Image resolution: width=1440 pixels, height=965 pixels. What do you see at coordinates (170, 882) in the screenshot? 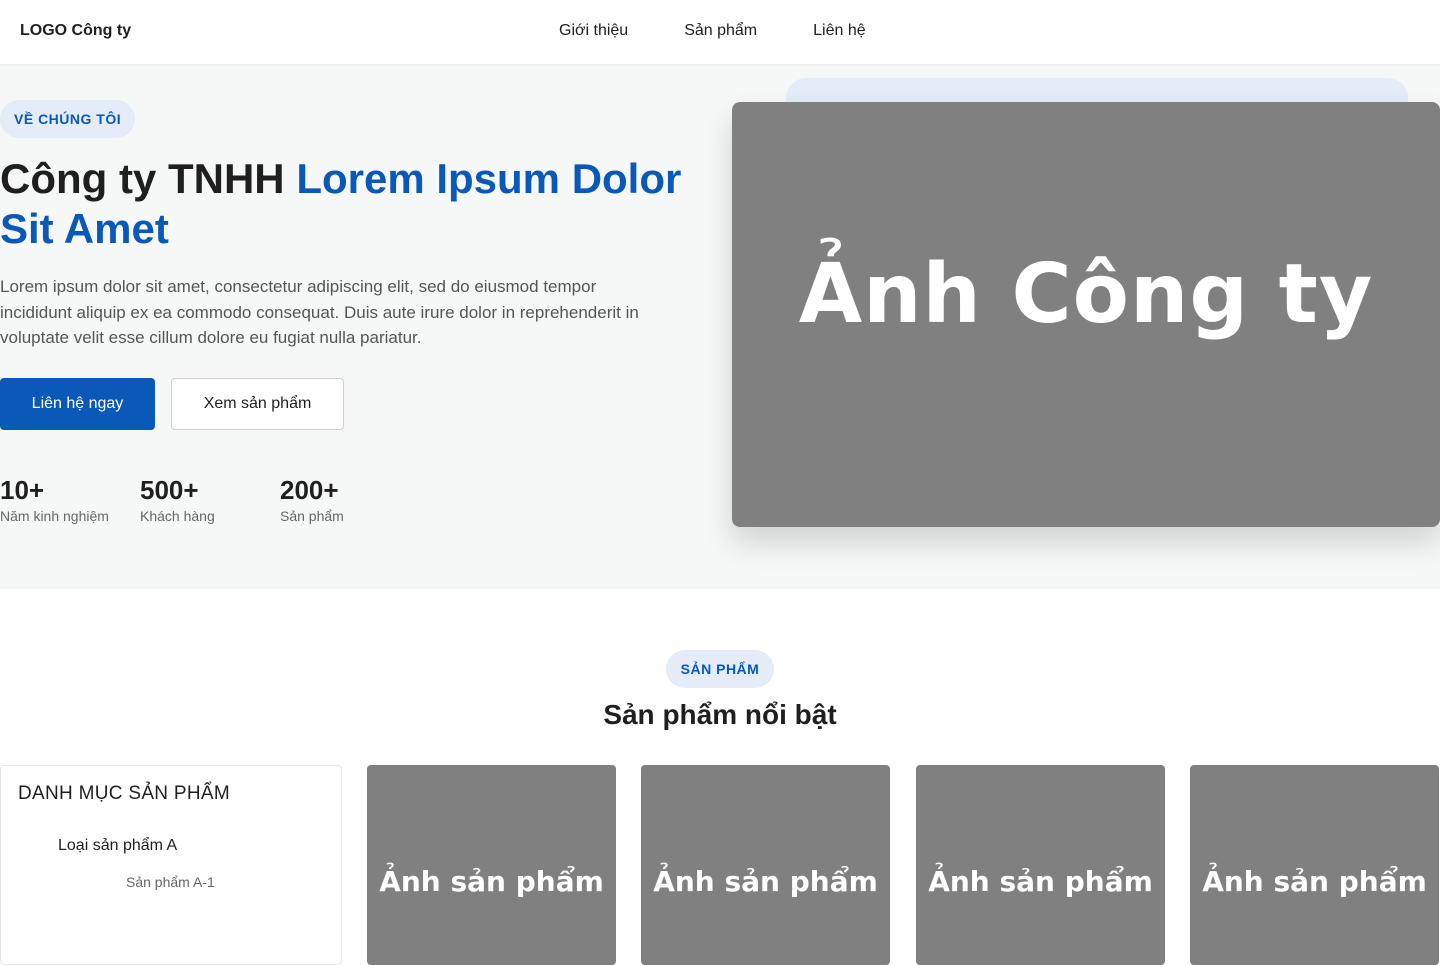
I see `category-subitem: Sản phẩm A-1` at bounding box center [170, 882].